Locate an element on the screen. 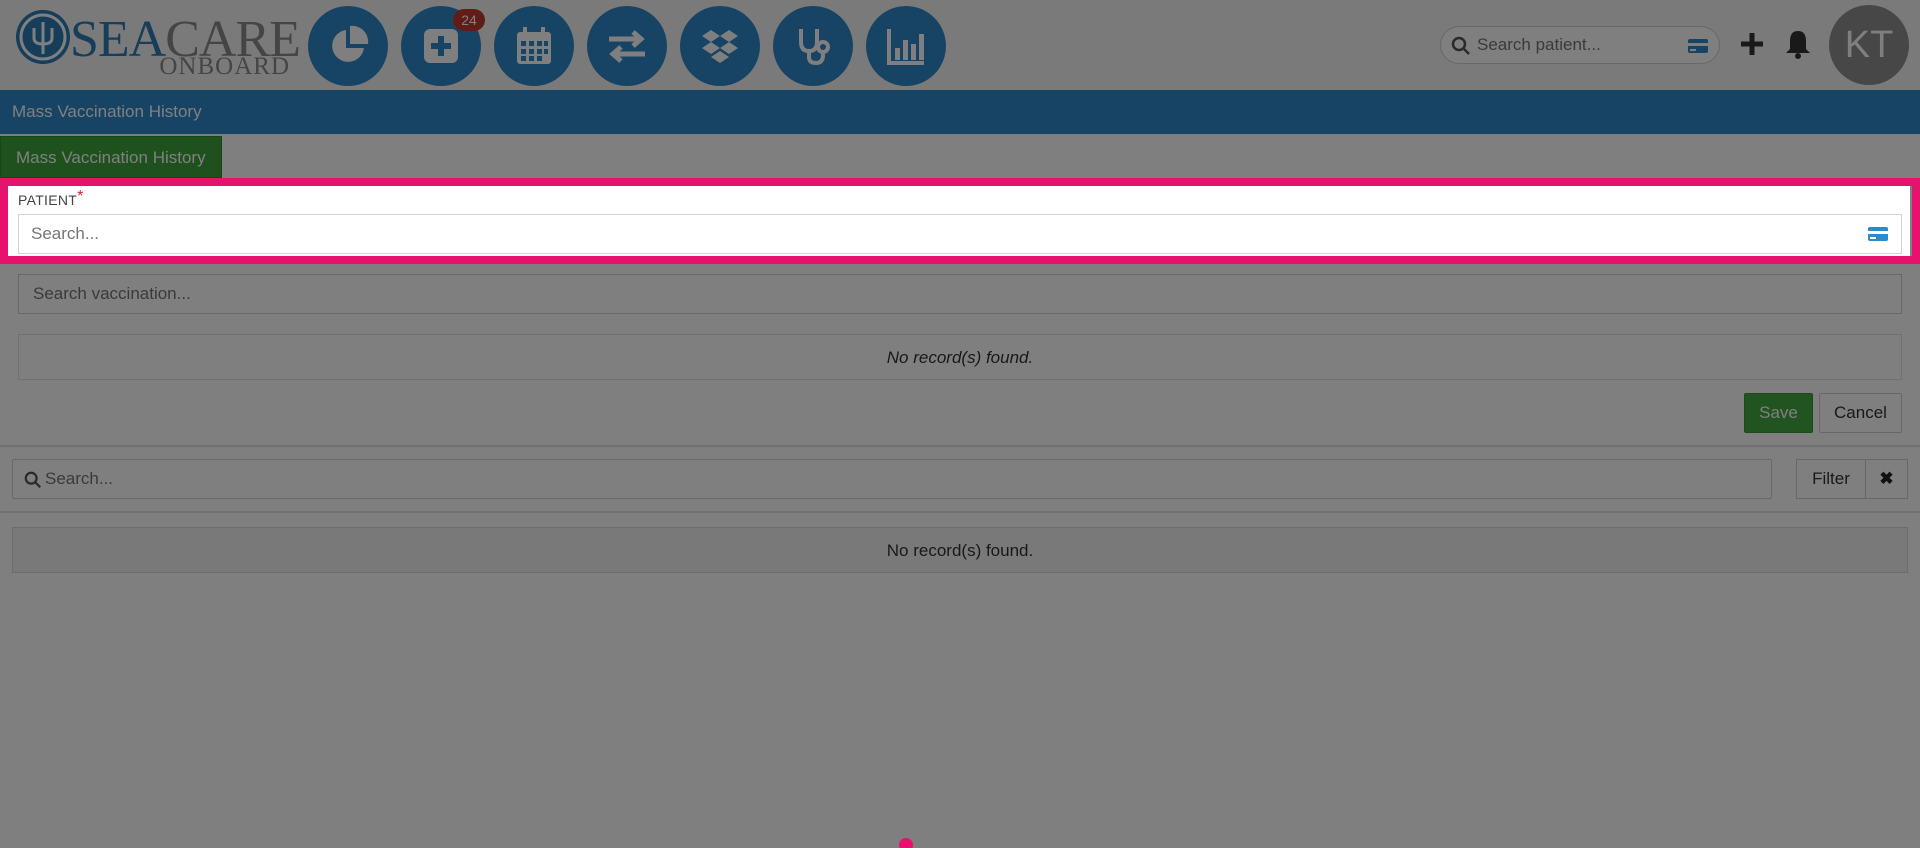 This screenshot has height=848, width=1920. nav-new-case-button: 24 is located at coordinates (443, 46).